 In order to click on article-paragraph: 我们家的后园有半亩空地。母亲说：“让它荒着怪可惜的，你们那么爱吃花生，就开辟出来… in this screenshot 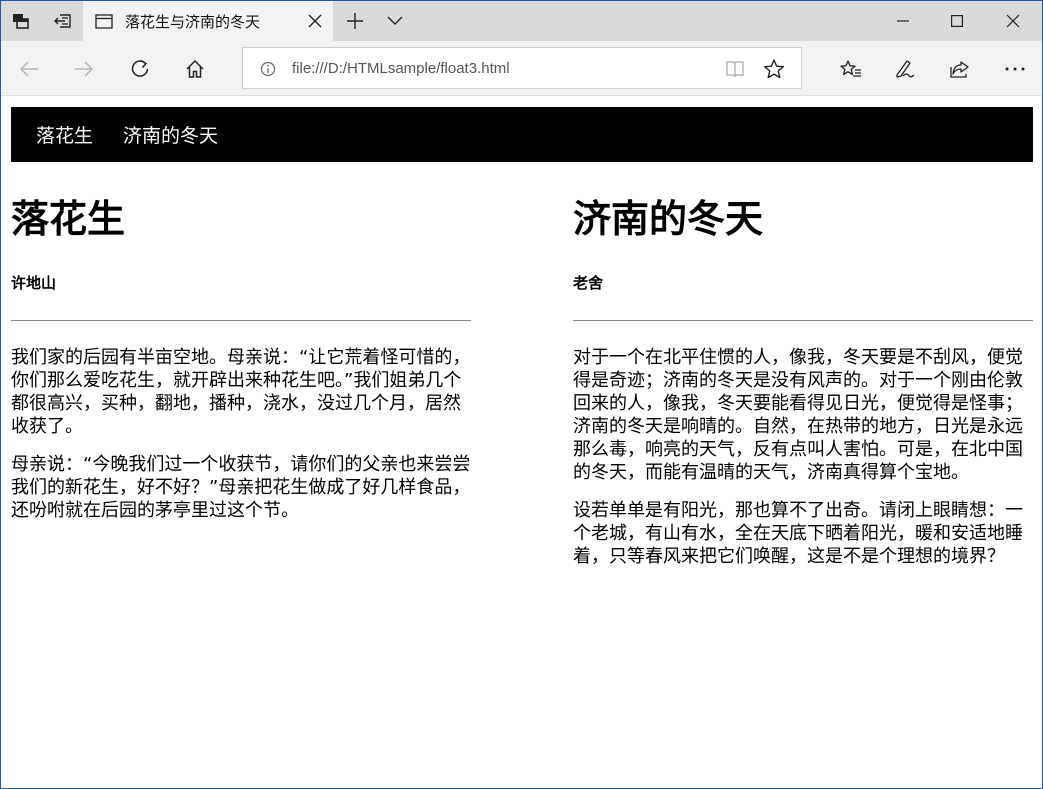, I will do `click(241, 392)`.